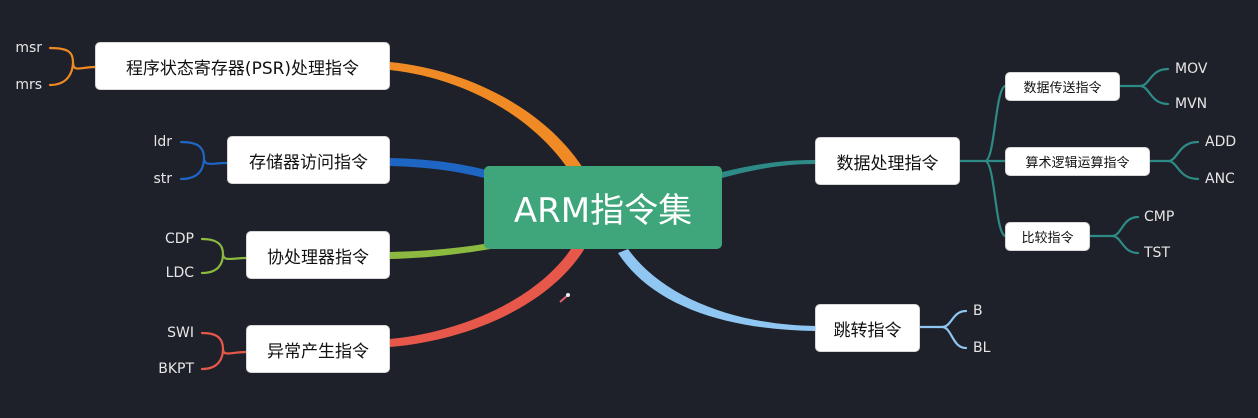 This screenshot has width=1258, height=418. Describe the element at coordinates (72, 66) in the screenshot. I see `bracket-psr` at that location.